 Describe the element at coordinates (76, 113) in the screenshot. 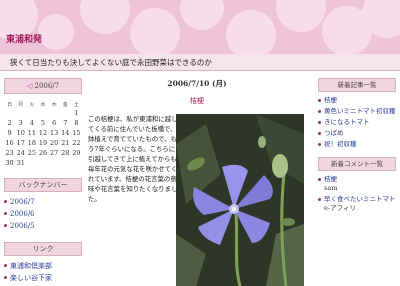

I see `calendar-day: 1` at that location.